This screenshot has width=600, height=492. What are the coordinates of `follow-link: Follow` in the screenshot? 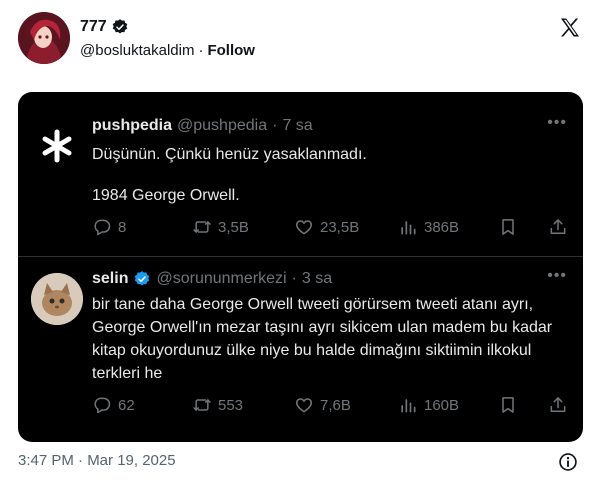 It's located at (231, 50).